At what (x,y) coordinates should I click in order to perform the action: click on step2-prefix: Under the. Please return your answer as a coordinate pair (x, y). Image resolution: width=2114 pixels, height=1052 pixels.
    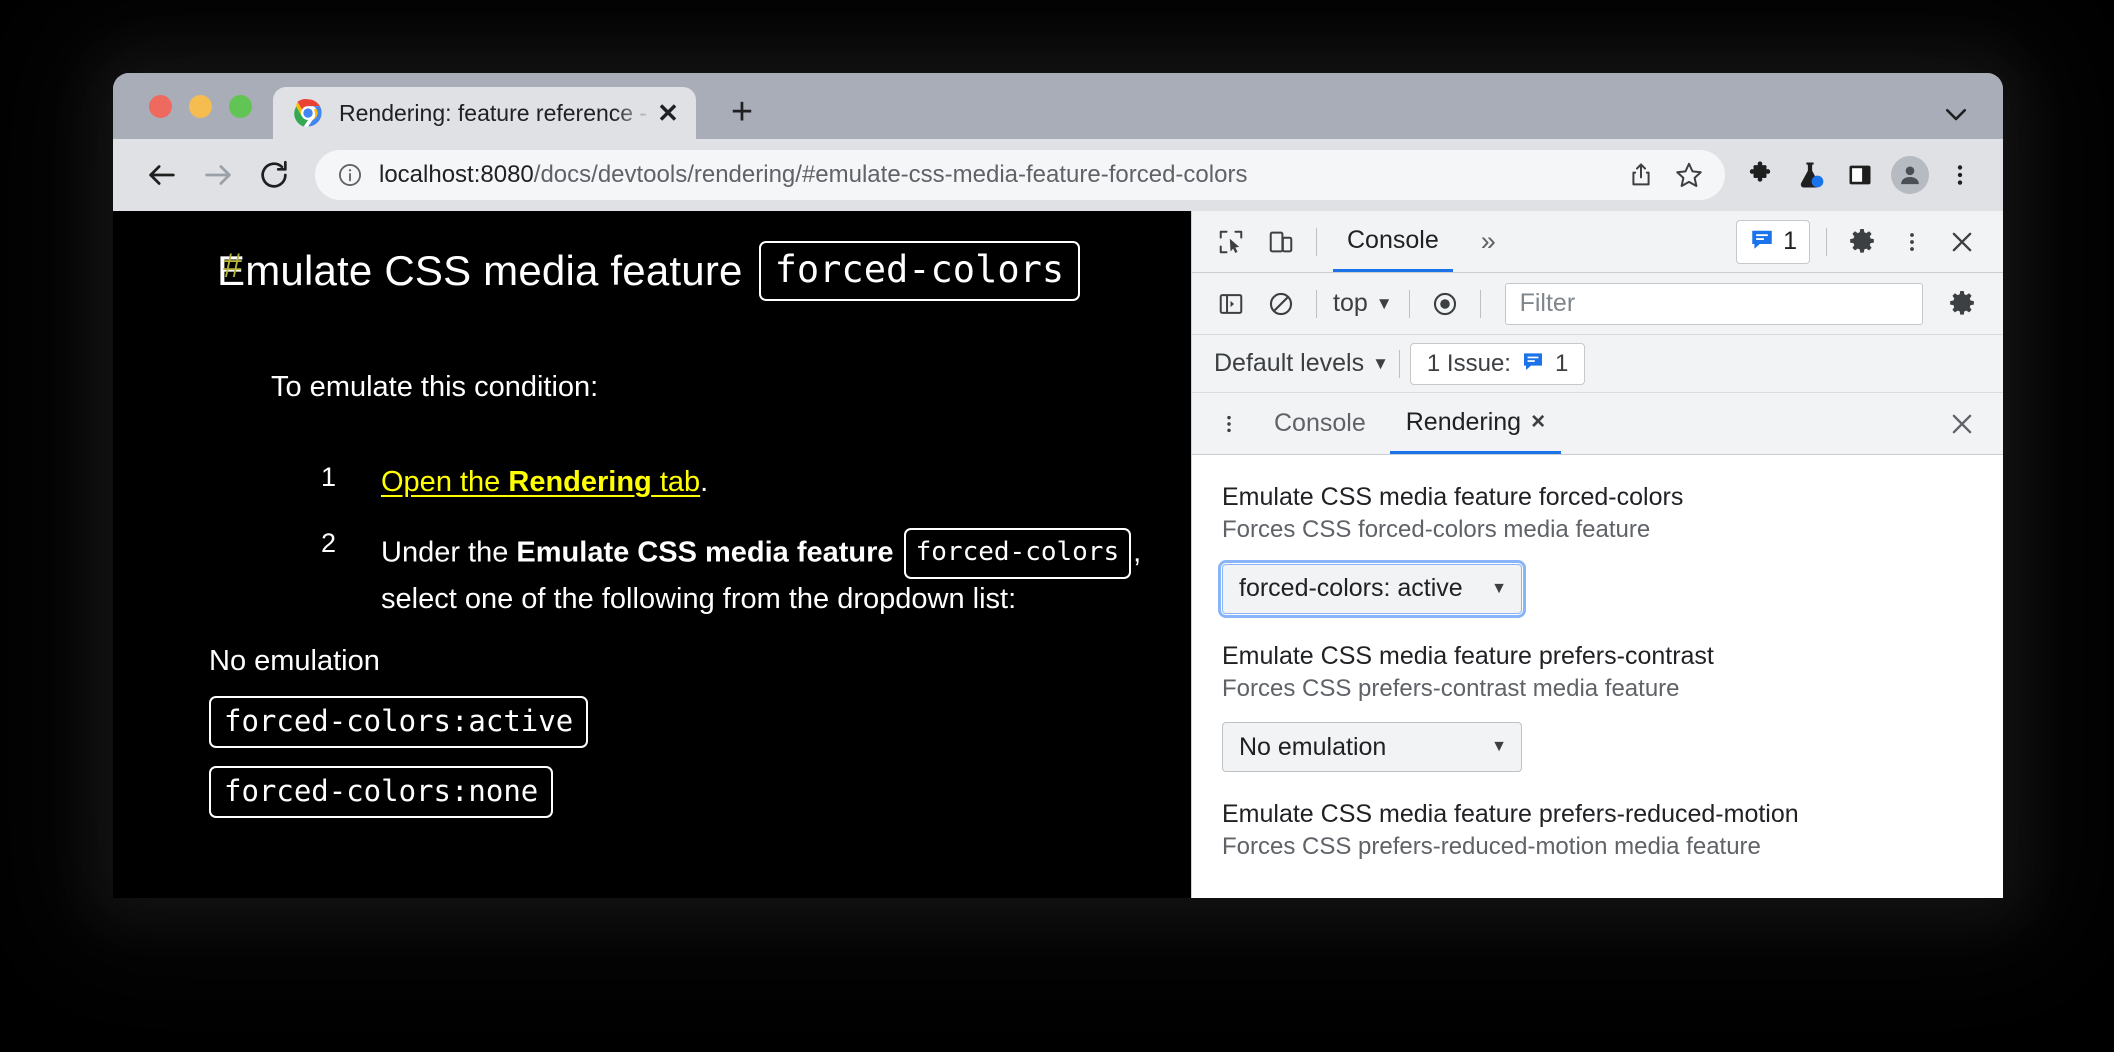
    Looking at the image, I should click on (449, 552).